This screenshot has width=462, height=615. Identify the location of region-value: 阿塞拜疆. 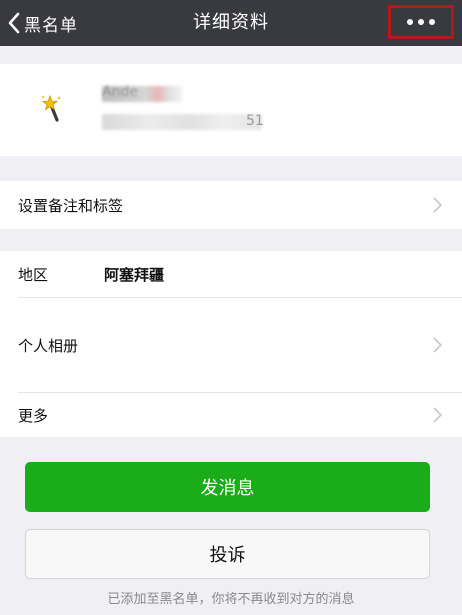
(134, 274).